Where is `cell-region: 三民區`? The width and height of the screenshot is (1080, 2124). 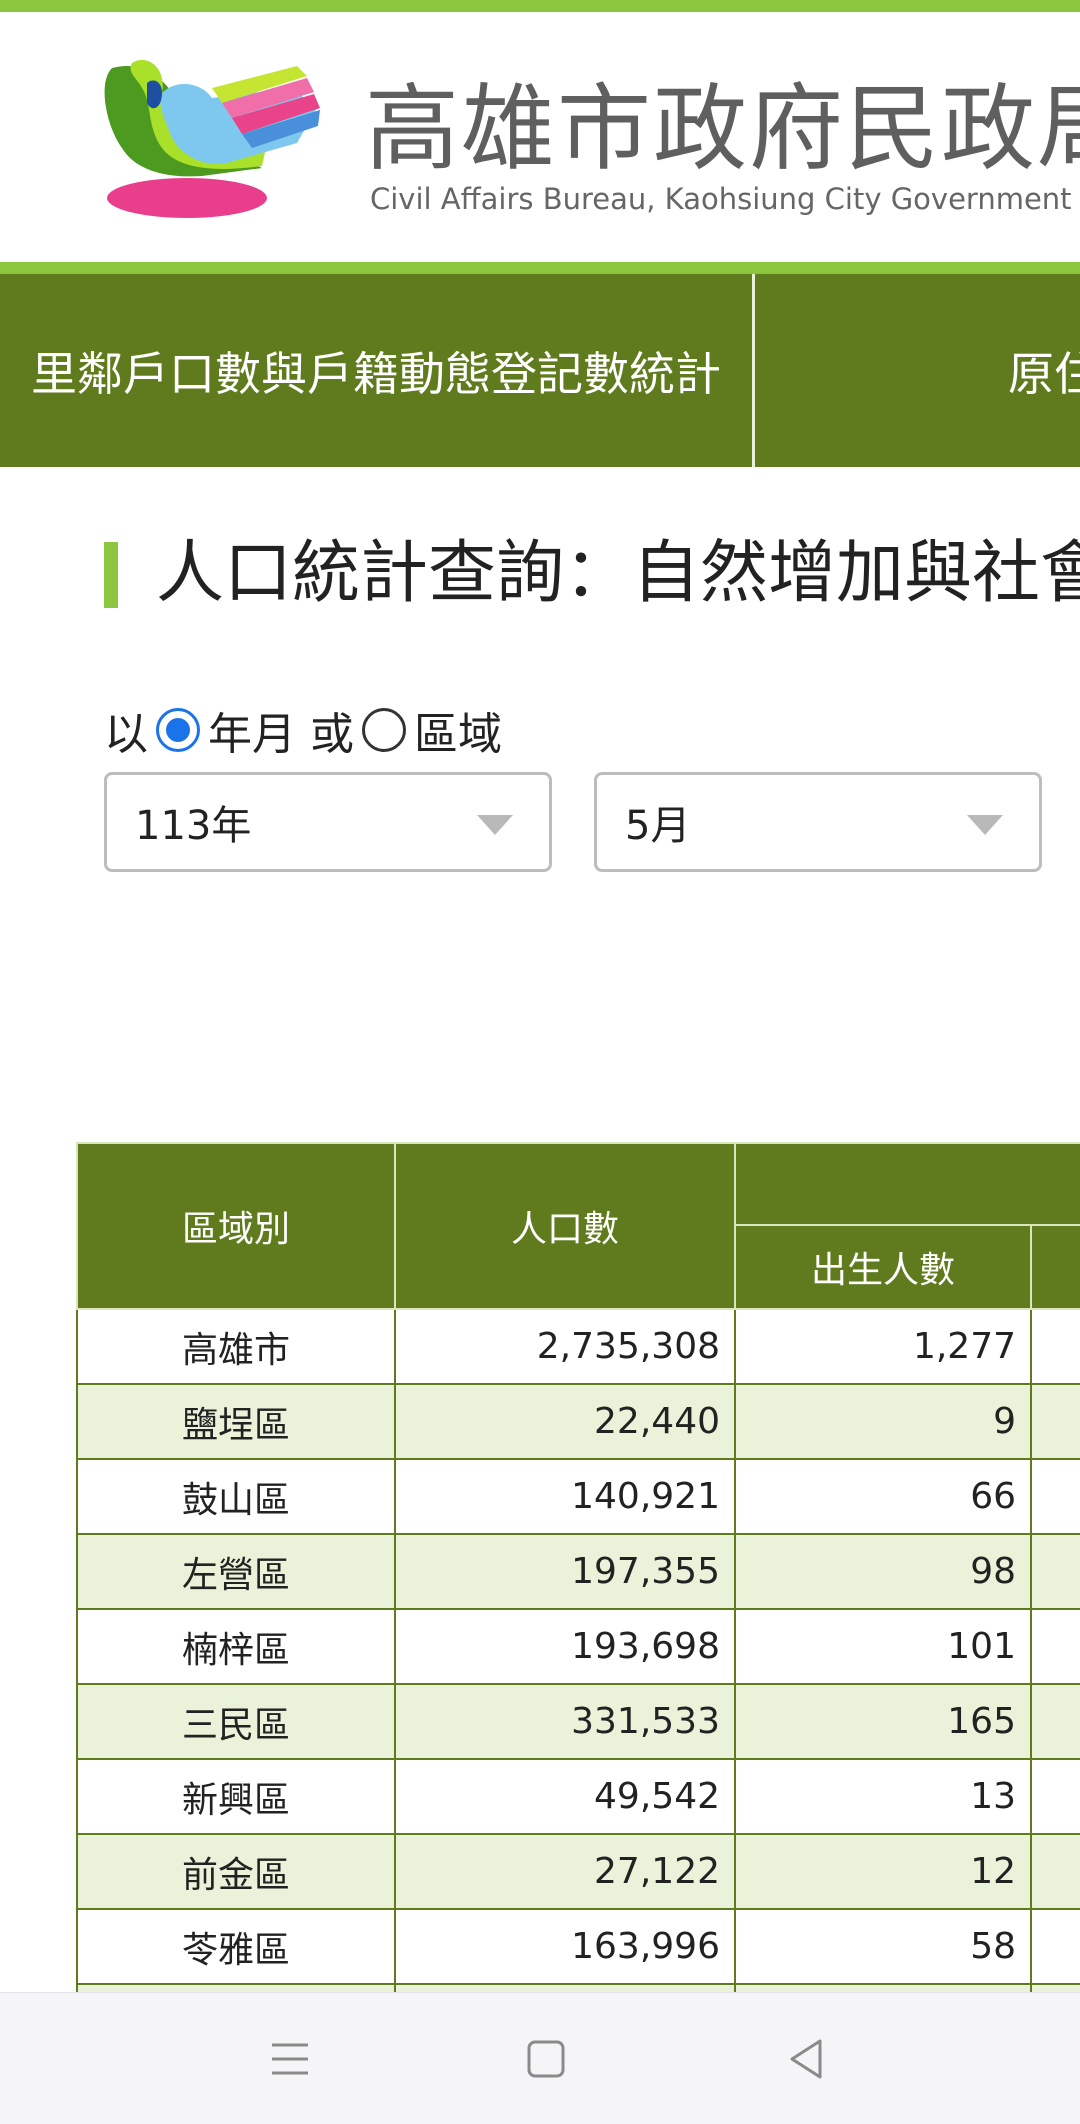 cell-region: 三民區 is located at coordinates (236, 1721).